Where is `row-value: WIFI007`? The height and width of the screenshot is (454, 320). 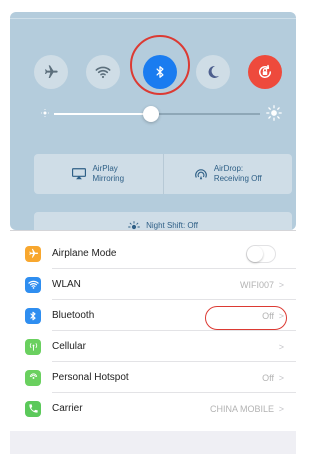
row-value: WIFI007 is located at coordinates (256, 284).